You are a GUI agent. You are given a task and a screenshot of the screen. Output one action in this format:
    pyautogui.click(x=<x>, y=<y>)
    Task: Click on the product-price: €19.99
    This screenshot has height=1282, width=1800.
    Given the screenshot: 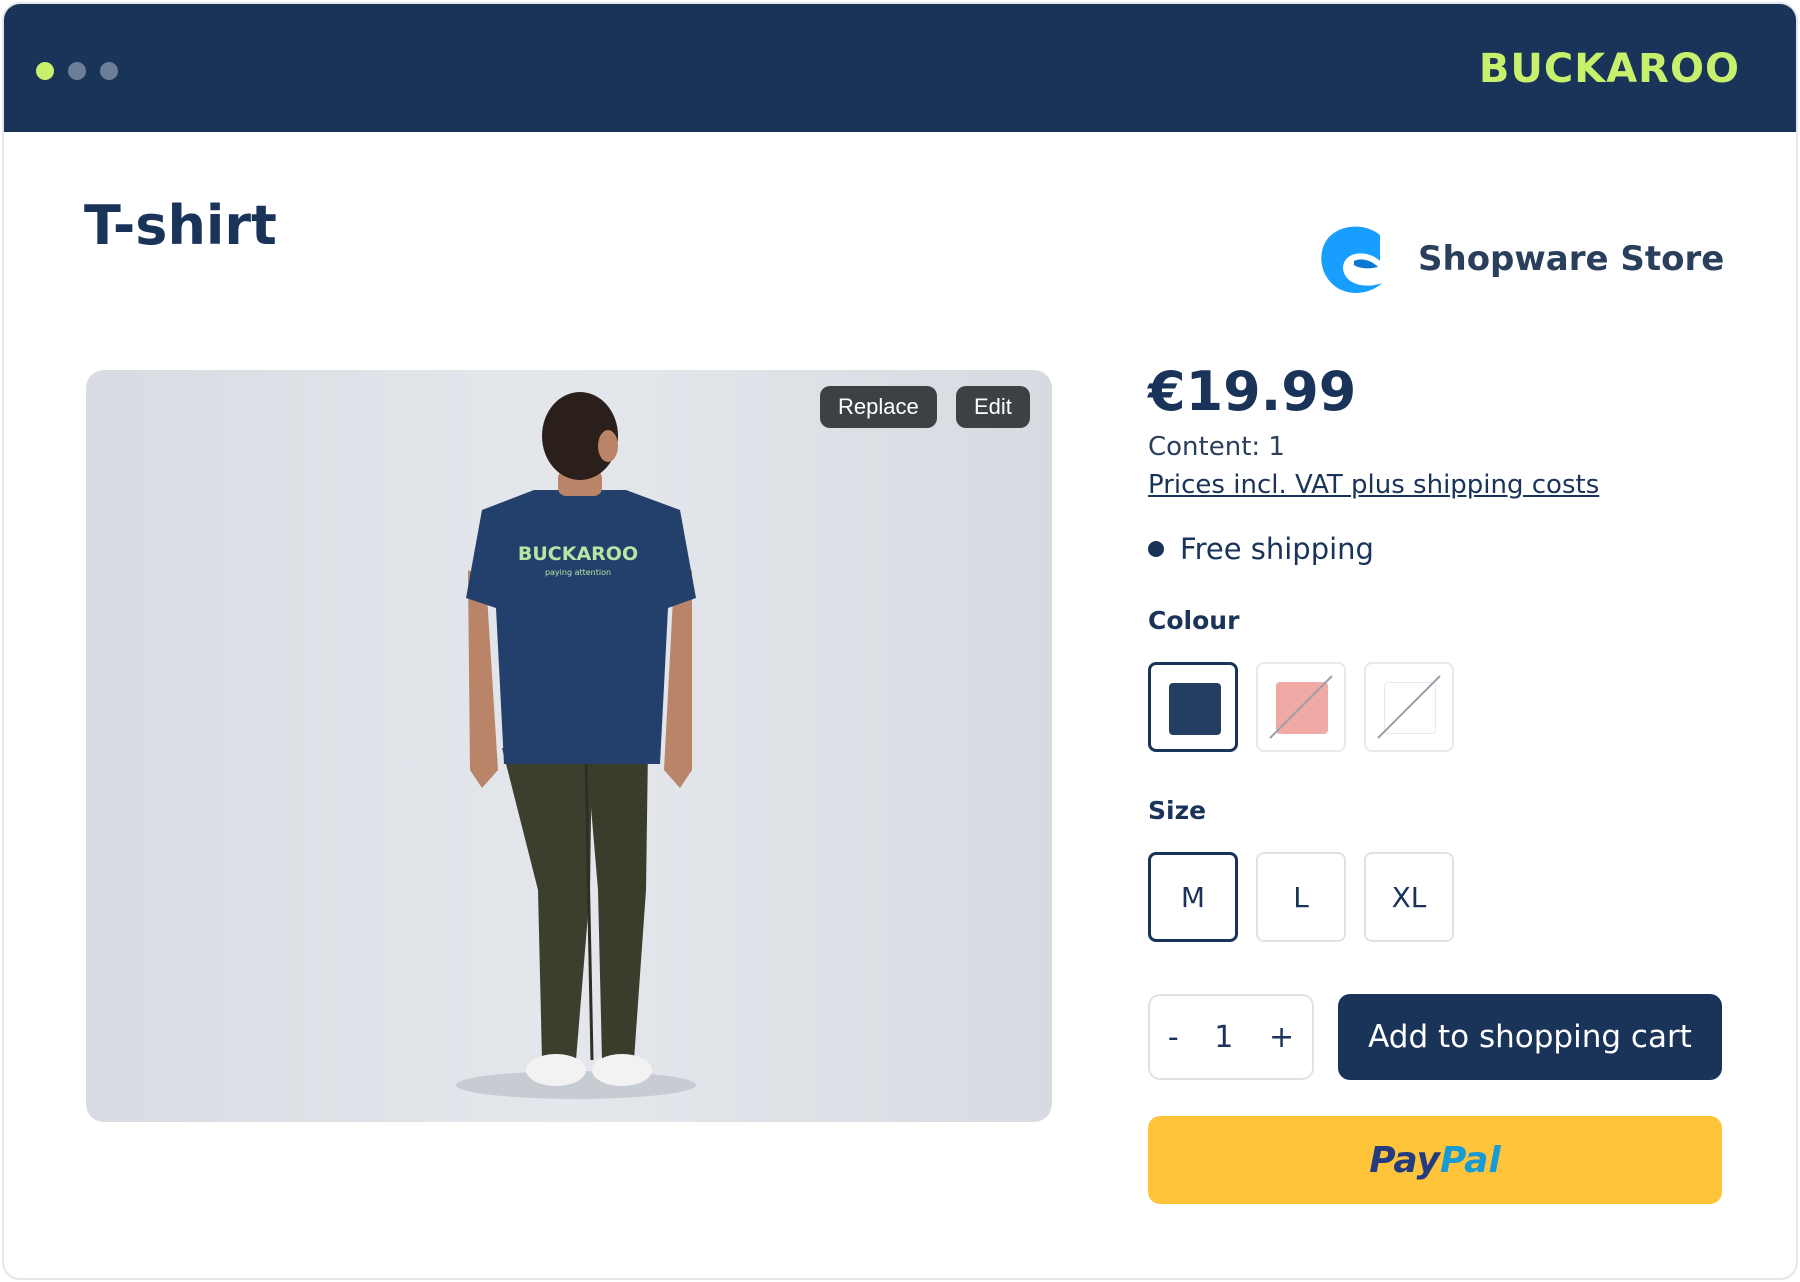 What is the action you would take?
    pyautogui.click(x=1252, y=391)
    